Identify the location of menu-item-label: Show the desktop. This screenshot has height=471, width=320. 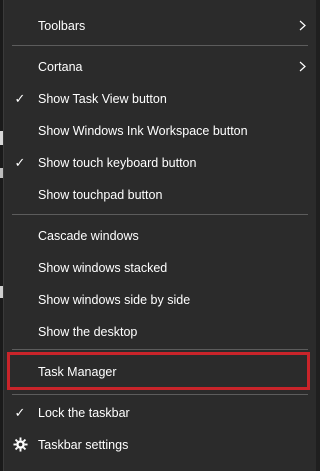
(88, 332).